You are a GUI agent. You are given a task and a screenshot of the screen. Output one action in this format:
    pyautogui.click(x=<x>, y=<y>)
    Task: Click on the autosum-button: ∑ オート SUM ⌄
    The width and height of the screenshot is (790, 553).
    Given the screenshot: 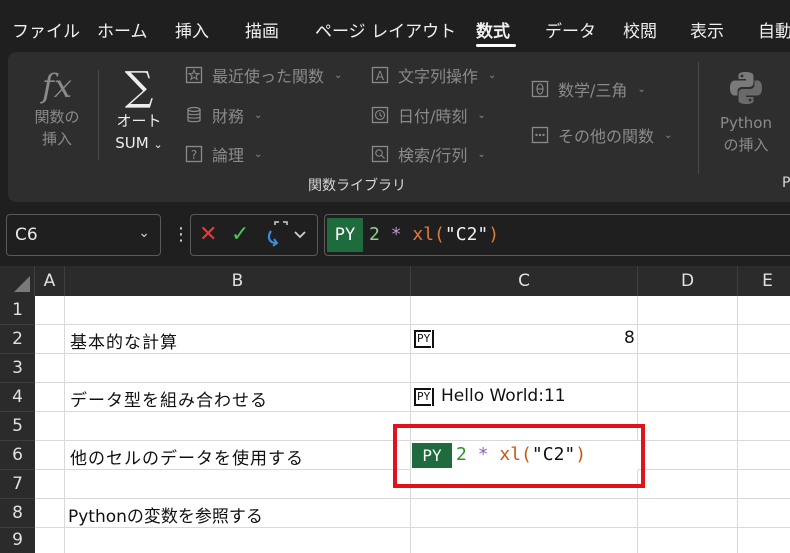 What is the action you would take?
    pyautogui.click(x=139, y=110)
    